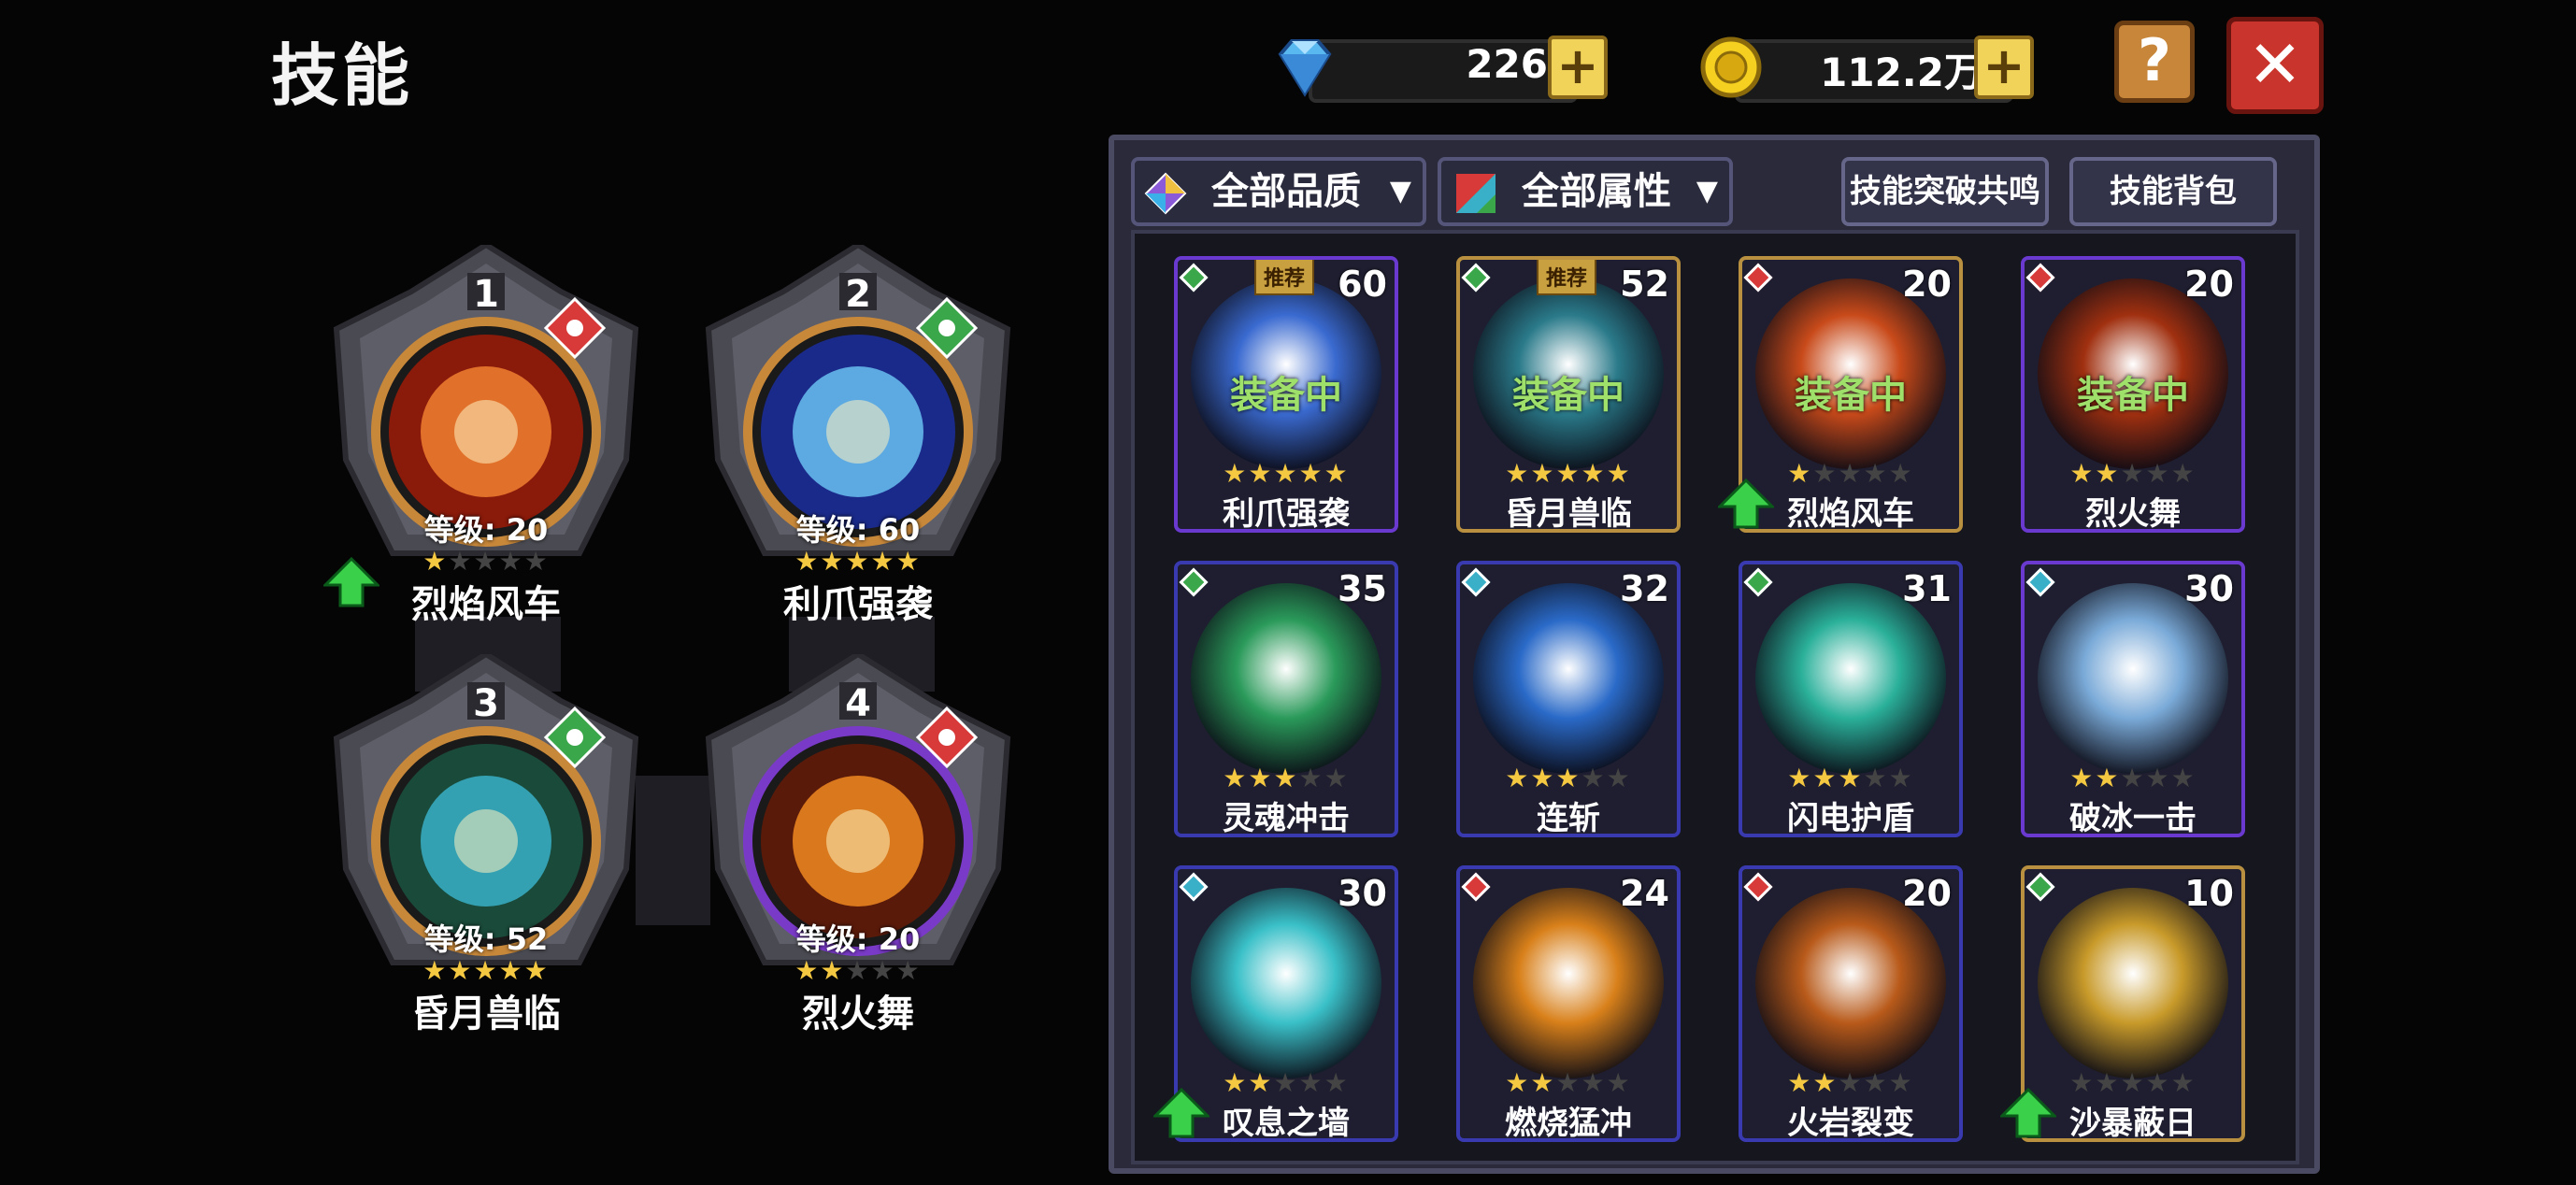 The height and width of the screenshot is (1185, 2576). Describe the element at coordinates (1286, 514) in the screenshot. I see `skill-name: 利爪强袭` at that location.